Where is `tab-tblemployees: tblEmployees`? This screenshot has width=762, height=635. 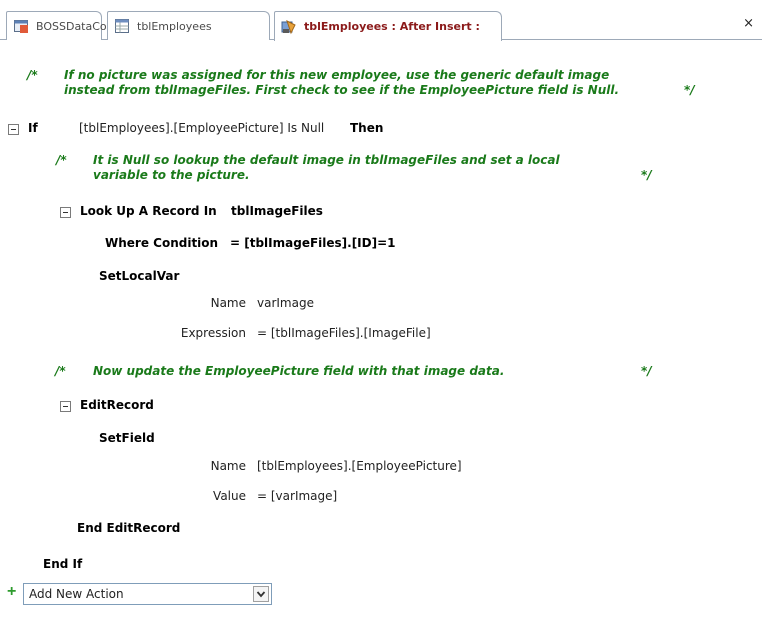
tab-tblemployees: tblEmployees is located at coordinates (188, 25).